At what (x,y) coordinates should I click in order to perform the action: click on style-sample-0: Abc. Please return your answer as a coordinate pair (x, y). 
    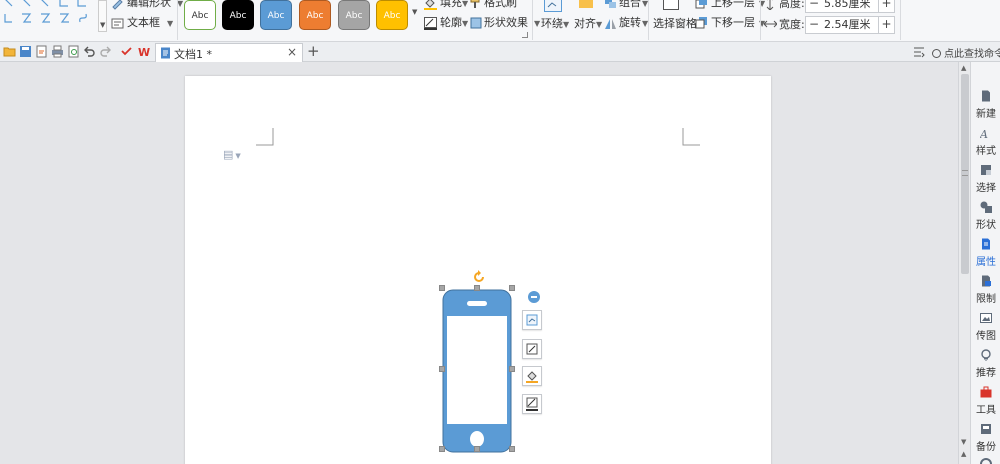
    Looking at the image, I should click on (200, 15).